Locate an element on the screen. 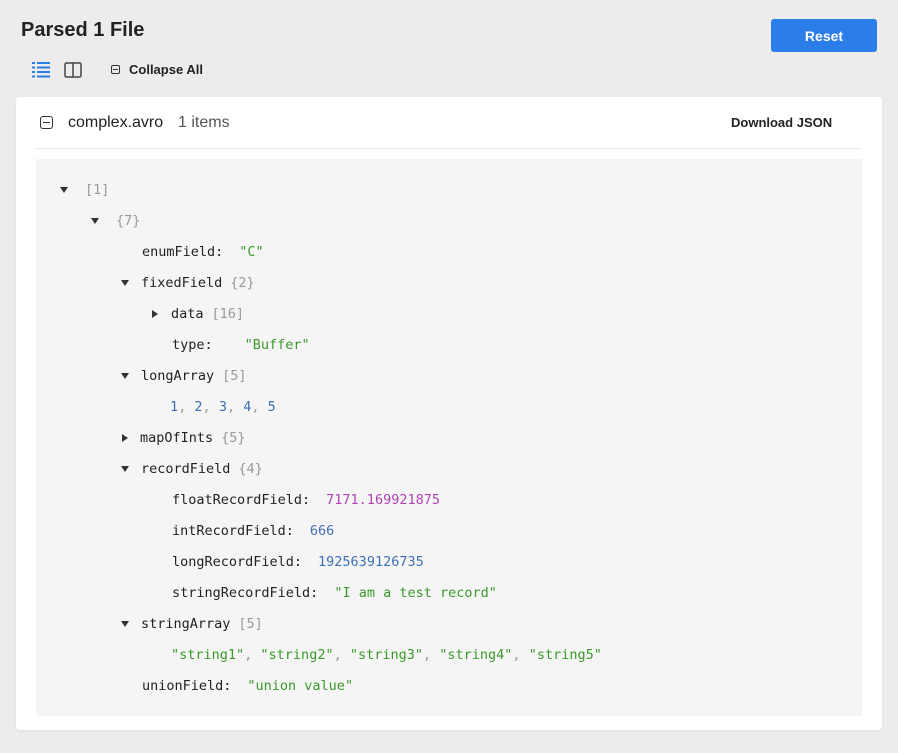  collapse-square-icon is located at coordinates (115, 69).